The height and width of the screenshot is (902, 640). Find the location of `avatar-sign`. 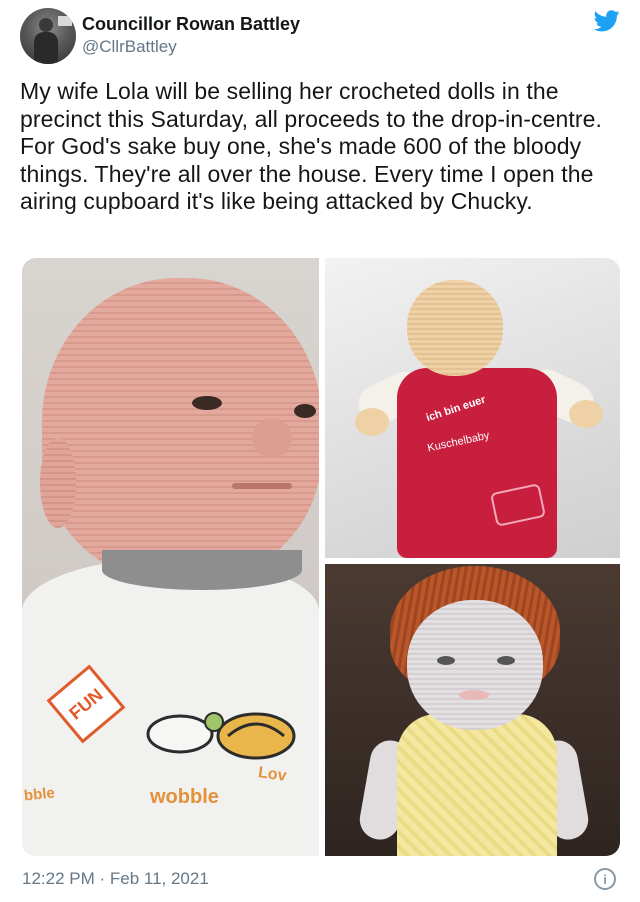

avatar-sign is located at coordinates (65, 21).